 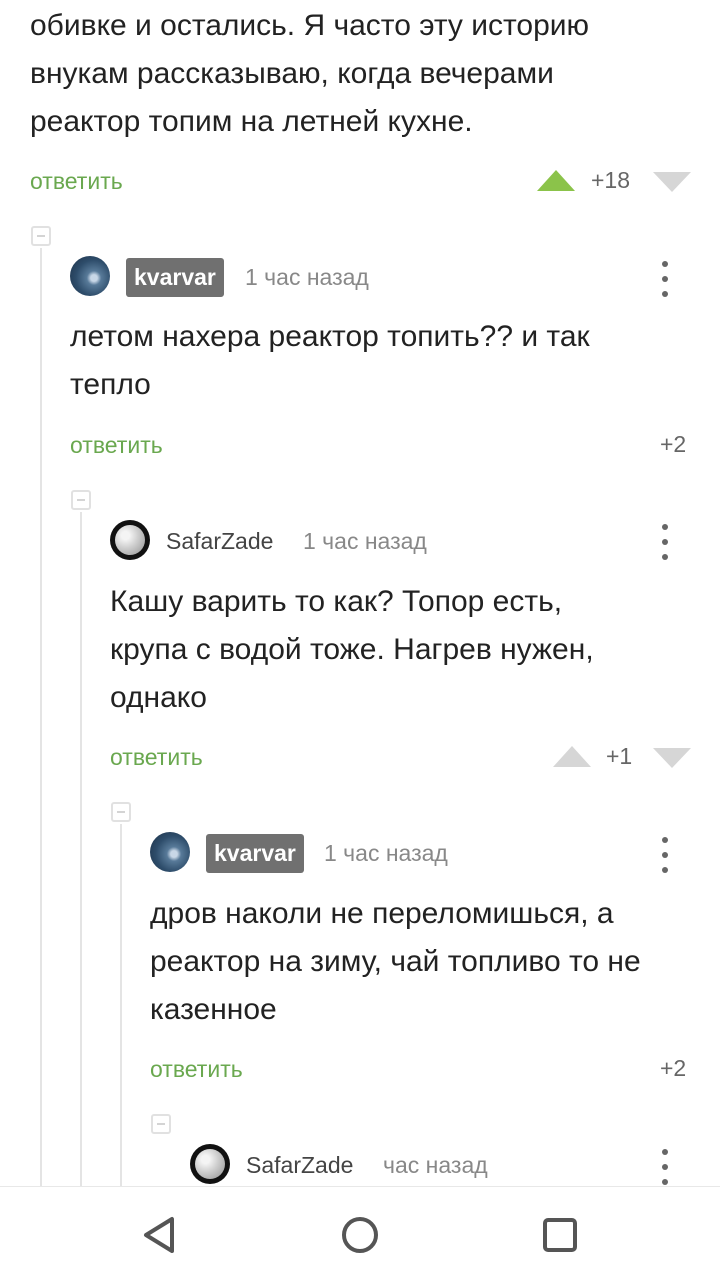 I want to click on text-line: реактор на зиму, чай топливо то не, so click(x=395, y=961).